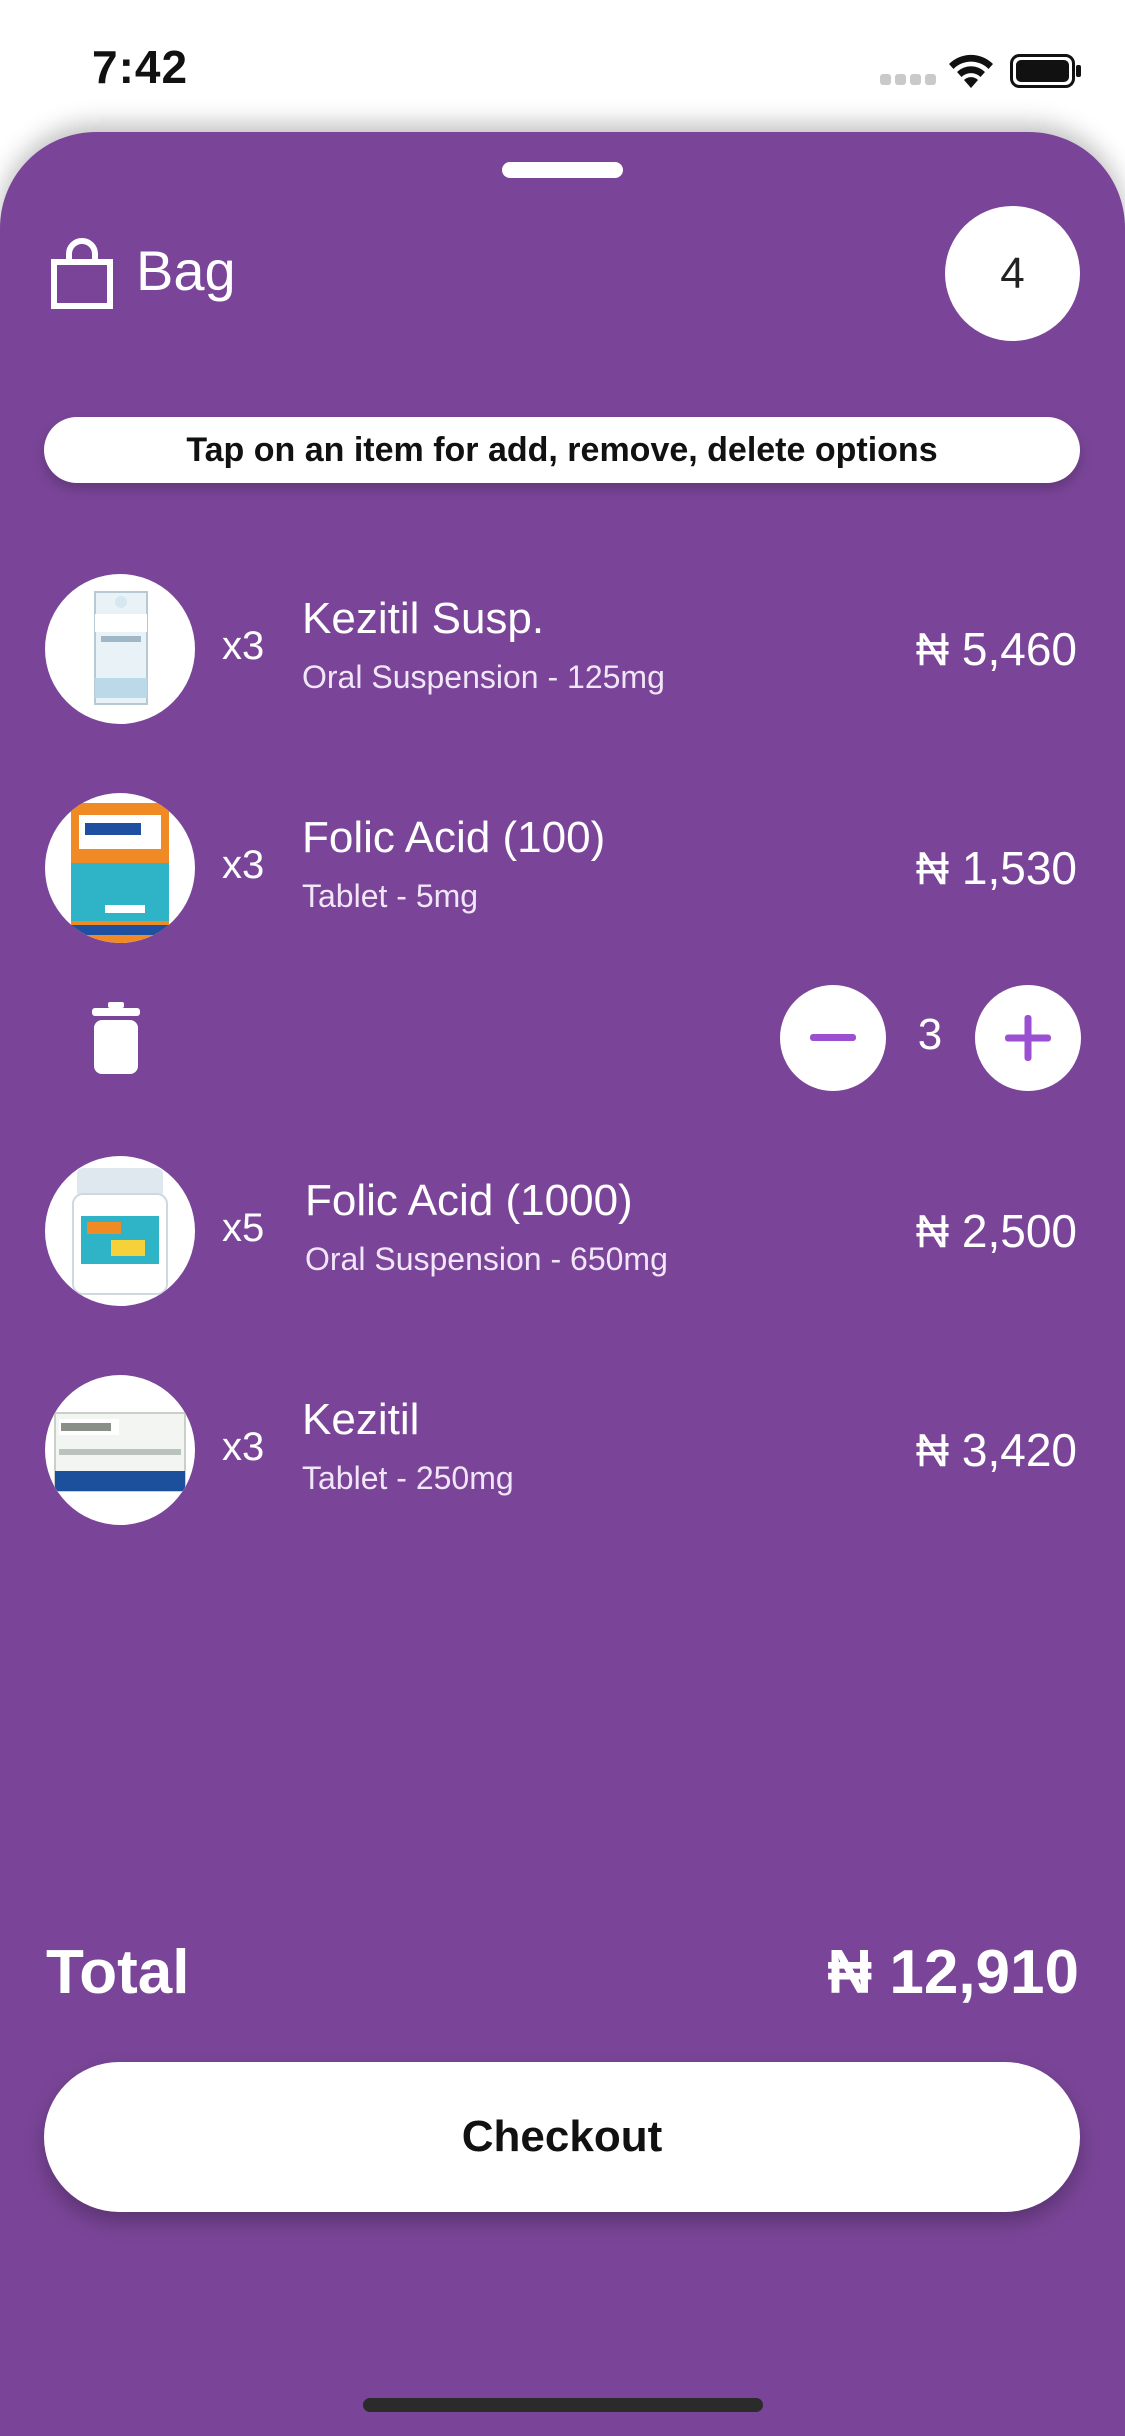 This screenshot has height=2436, width=1125. Describe the element at coordinates (423, 618) in the screenshot. I see `item-name: Kezitil Susp.` at that location.